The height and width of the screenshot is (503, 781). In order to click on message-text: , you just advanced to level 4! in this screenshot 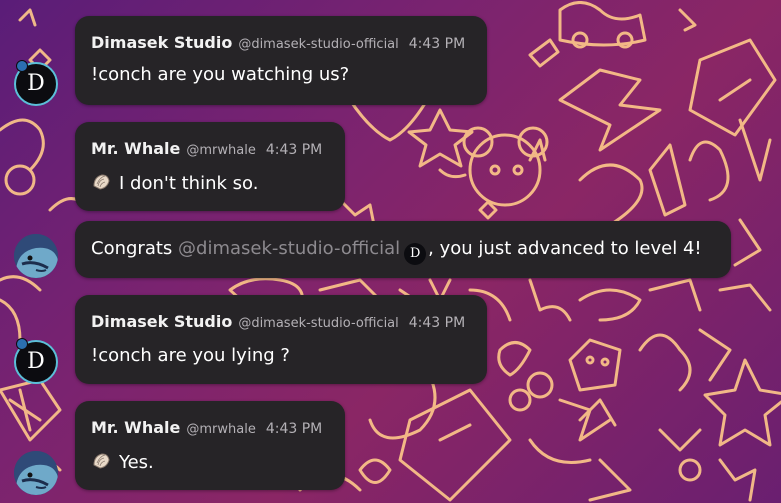, I will do `click(565, 248)`.